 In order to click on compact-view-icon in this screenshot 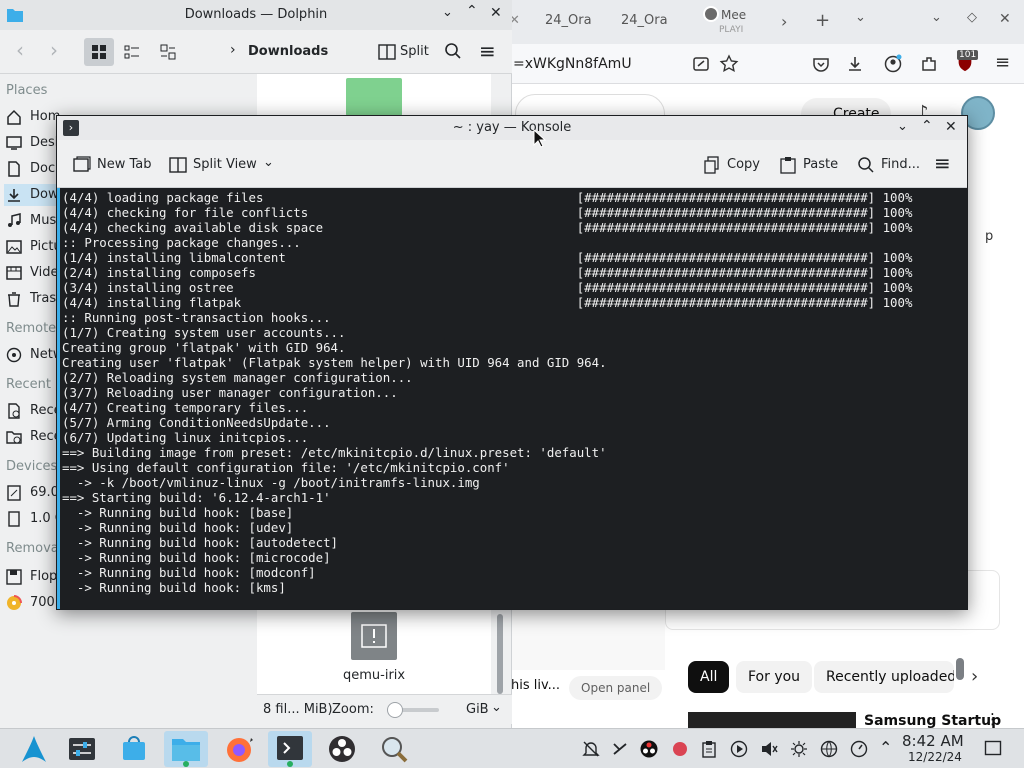, I will do `click(132, 52)`.